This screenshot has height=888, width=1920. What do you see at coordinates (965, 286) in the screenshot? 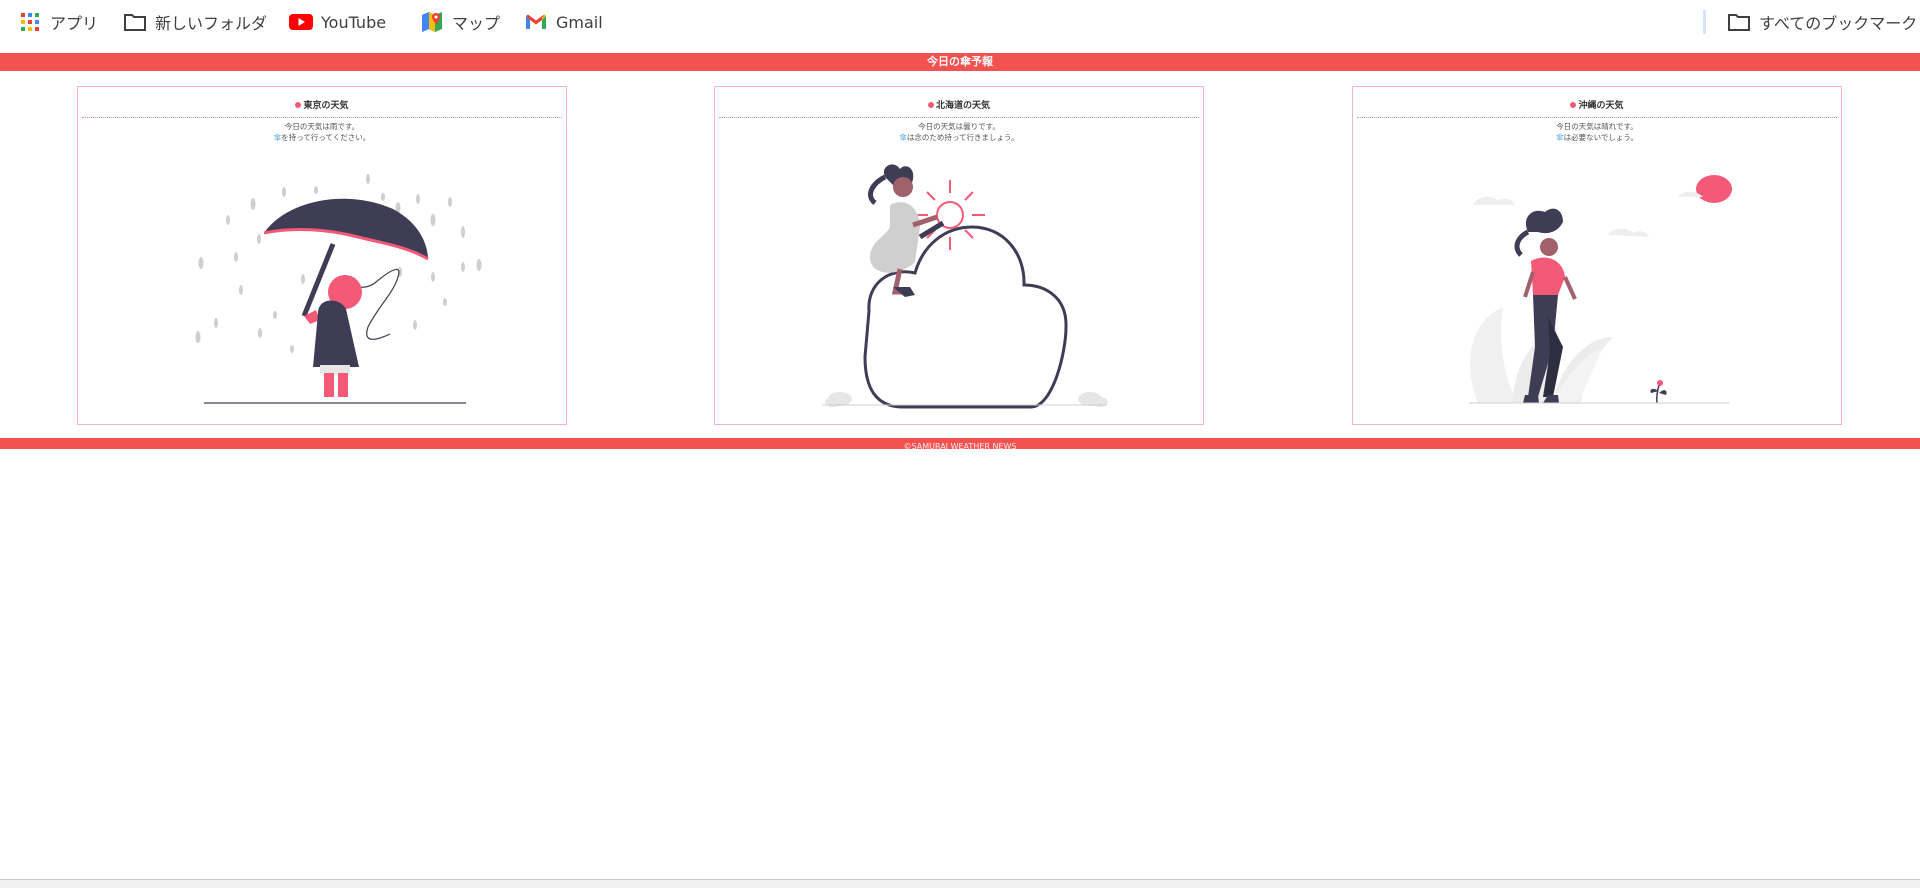
I see `cloudy-illustration` at bounding box center [965, 286].